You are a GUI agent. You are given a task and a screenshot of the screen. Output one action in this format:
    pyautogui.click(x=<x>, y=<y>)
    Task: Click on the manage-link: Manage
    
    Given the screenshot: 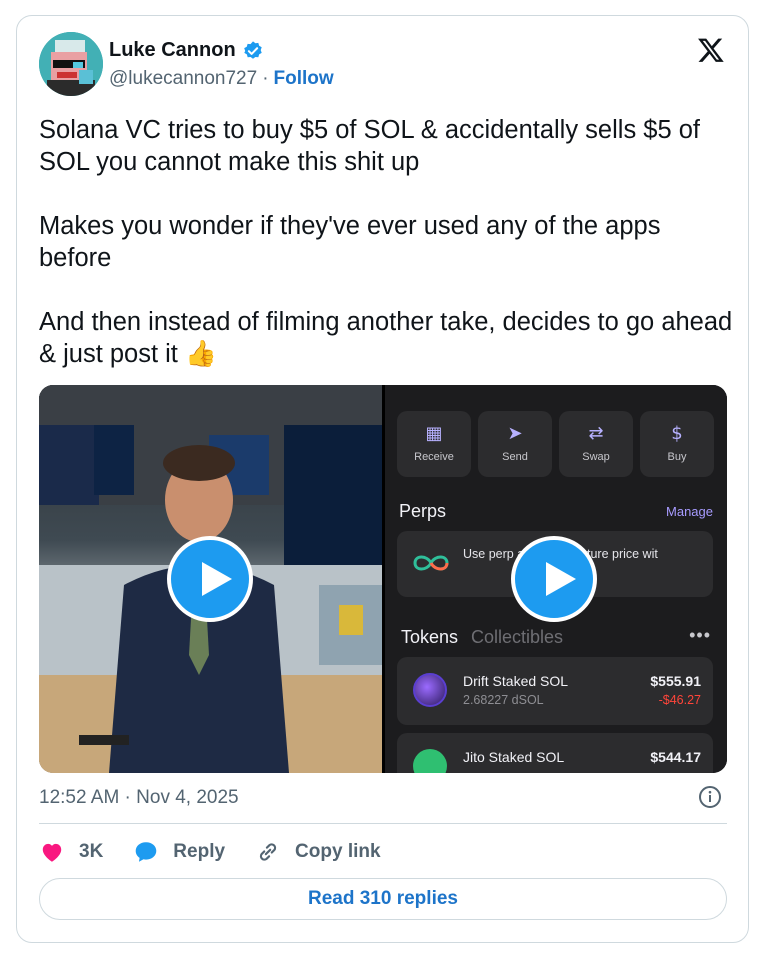 What is the action you would take?
    pyautogui.click(x=689, y=511)
    